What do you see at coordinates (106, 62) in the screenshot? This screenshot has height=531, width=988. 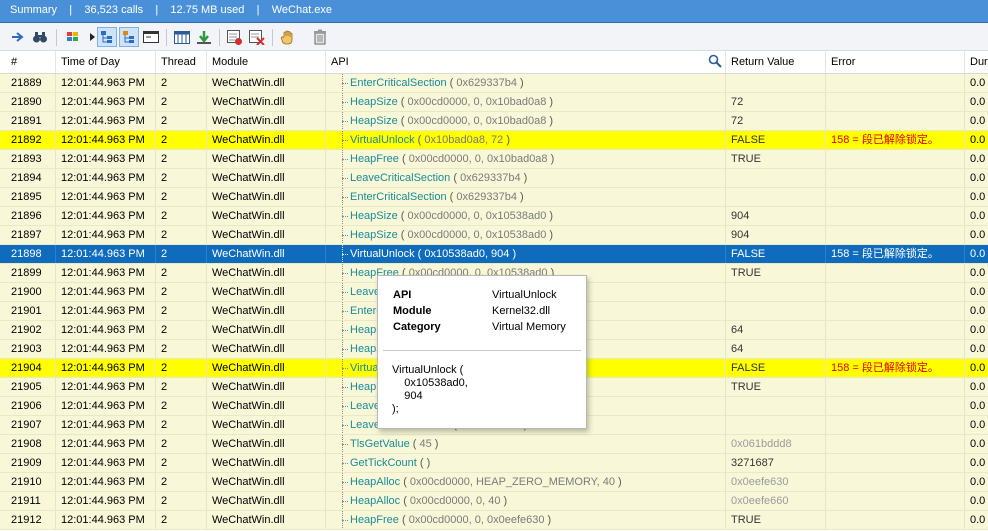 I see `col-time: Time of Day` at bounding box center [106, 62].